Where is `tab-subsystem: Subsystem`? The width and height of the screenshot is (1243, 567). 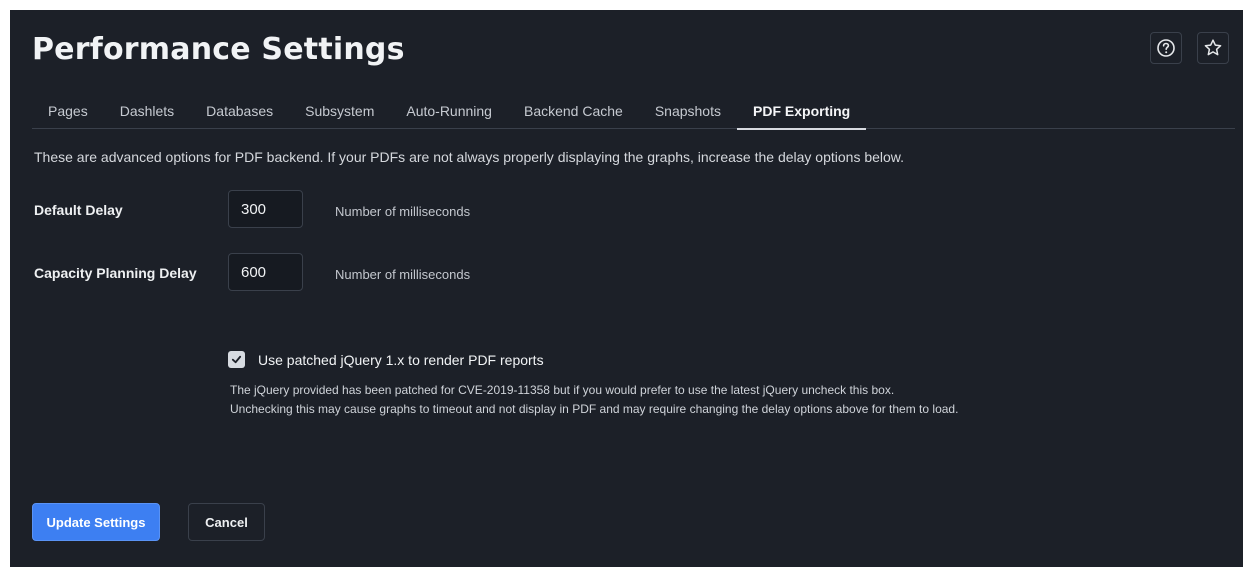 tab-subsystem: Subsystem is located at coordinates (339, 113).